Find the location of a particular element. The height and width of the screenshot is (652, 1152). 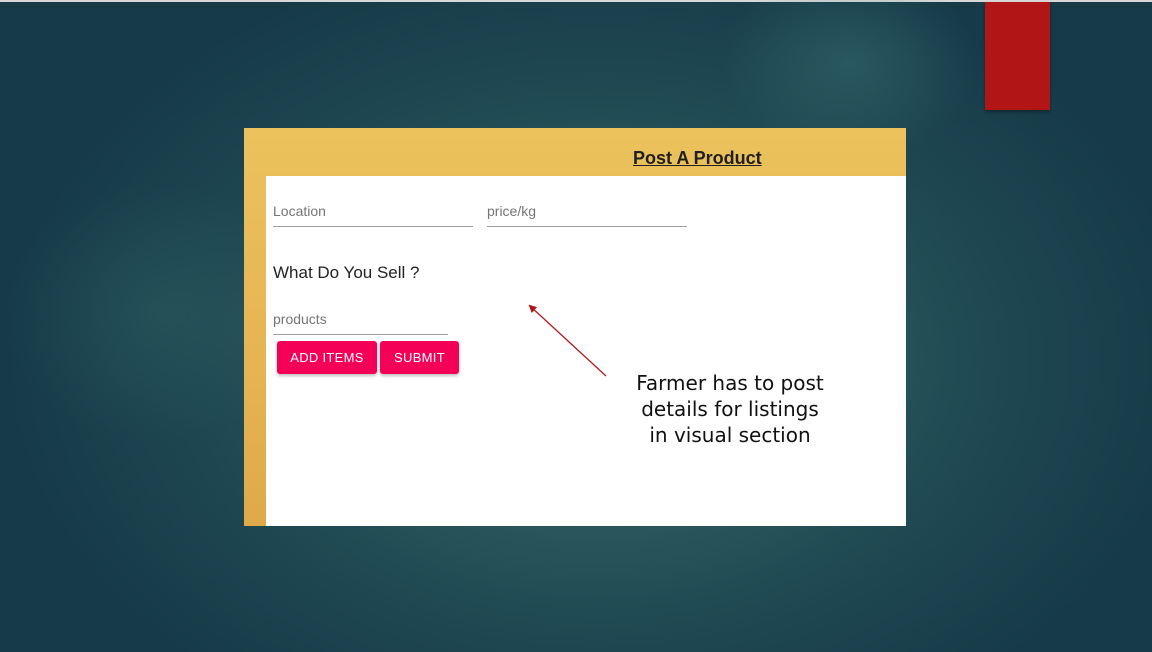

price-per-kg-input is located at coordinates (587, 211).